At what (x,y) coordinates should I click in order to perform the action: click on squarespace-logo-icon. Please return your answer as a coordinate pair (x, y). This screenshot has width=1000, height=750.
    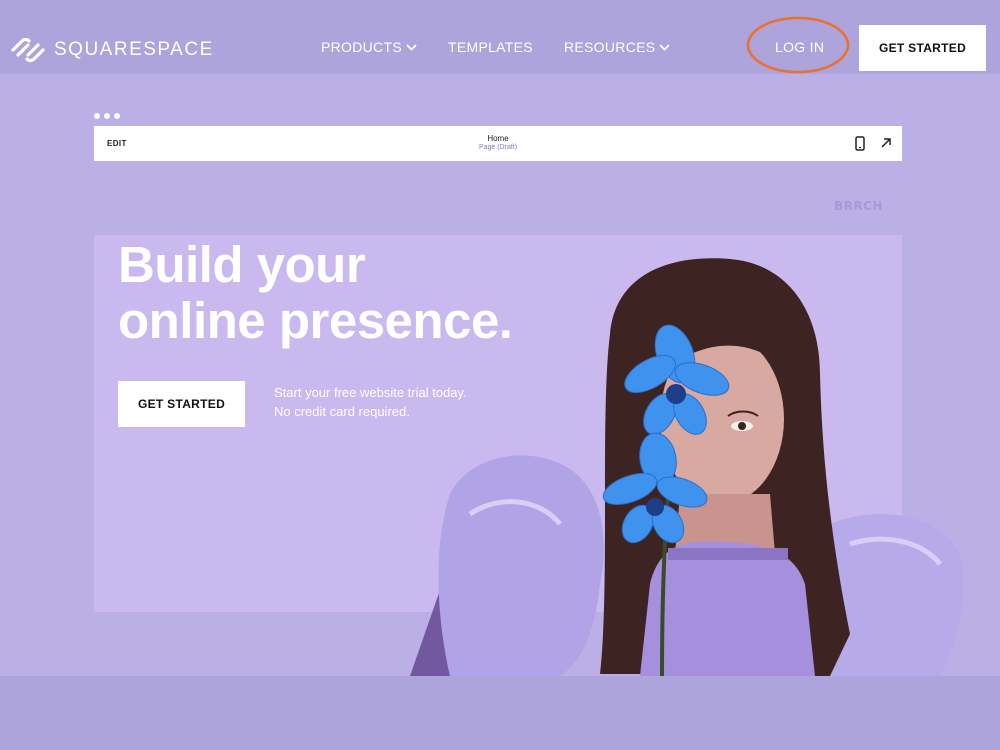
    Looking at the image, I should click on (28, 50).